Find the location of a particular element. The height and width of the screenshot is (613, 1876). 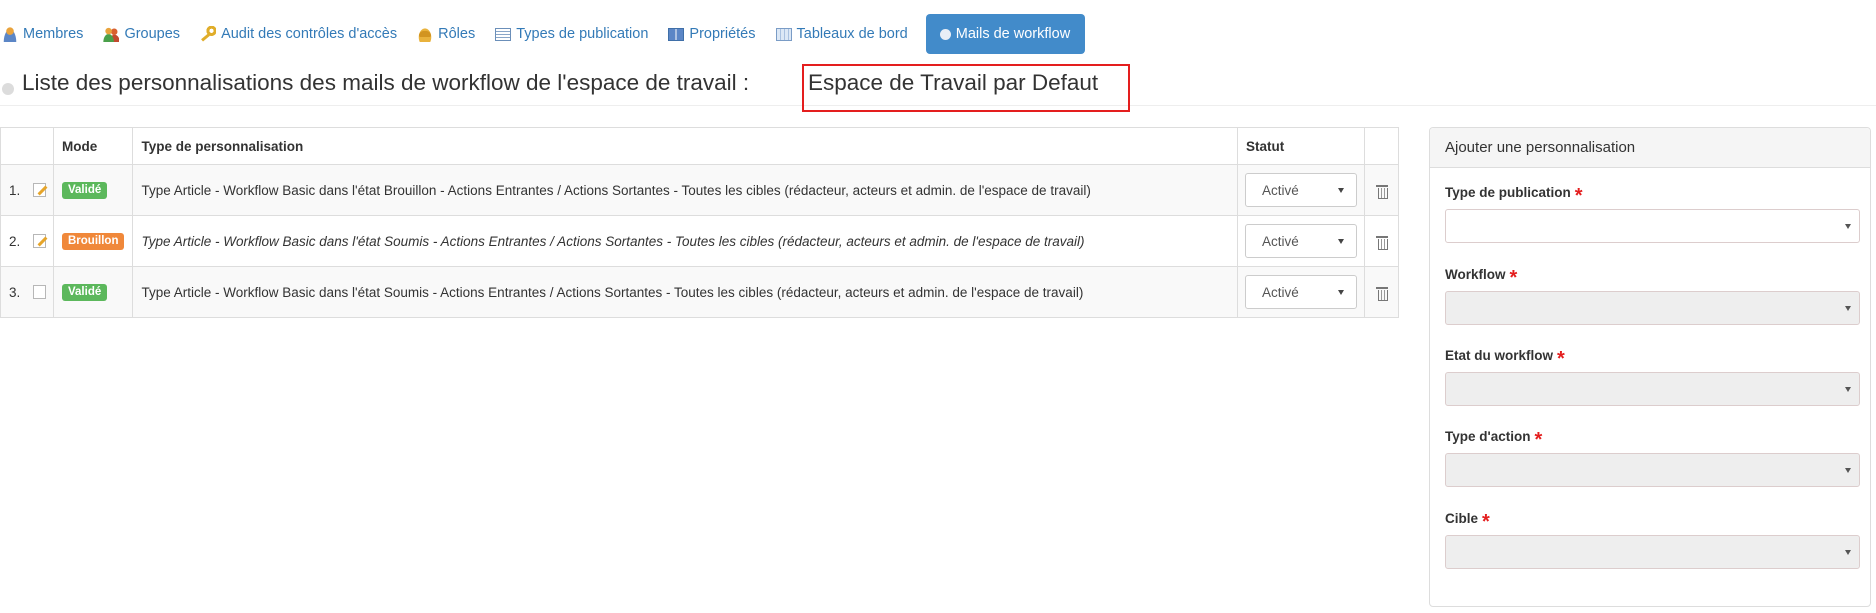

field-target: Cible * is located at coordinates (1652, 540).